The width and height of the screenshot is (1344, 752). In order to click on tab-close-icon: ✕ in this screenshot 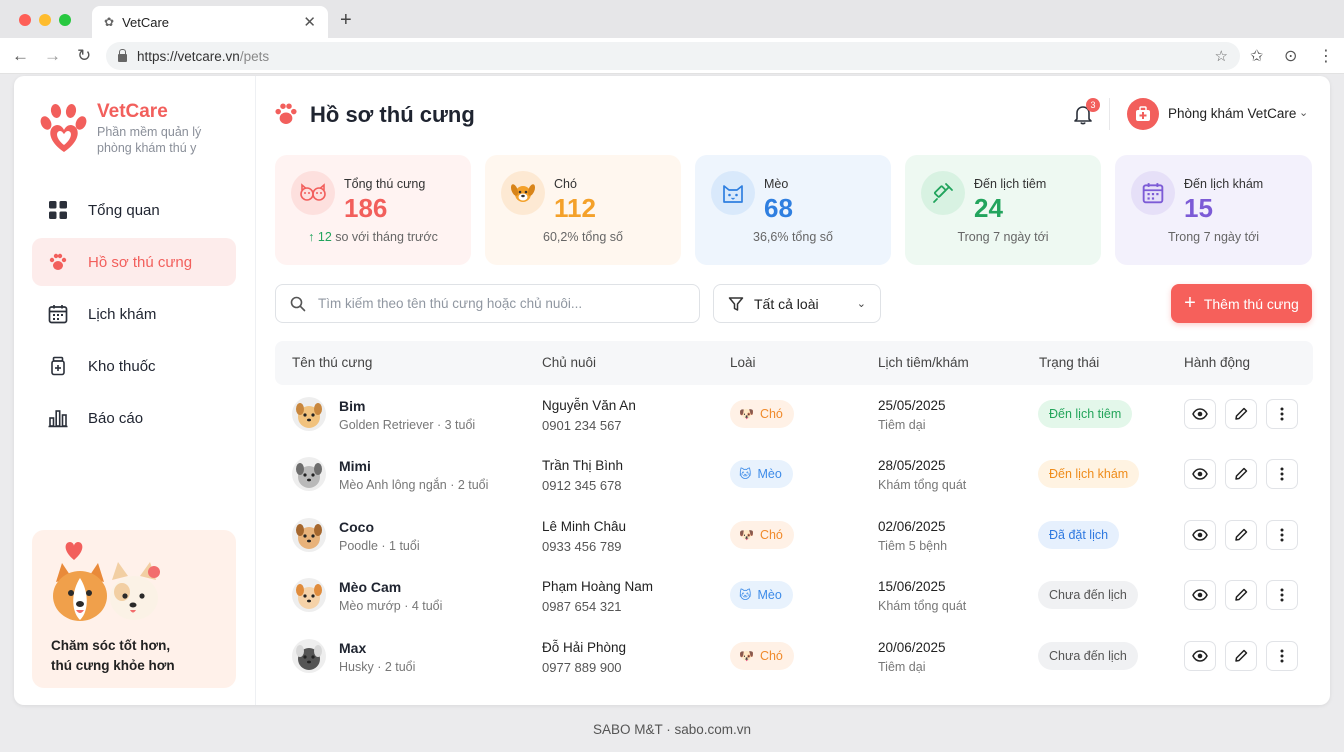, I will do `click(309, 22)`.